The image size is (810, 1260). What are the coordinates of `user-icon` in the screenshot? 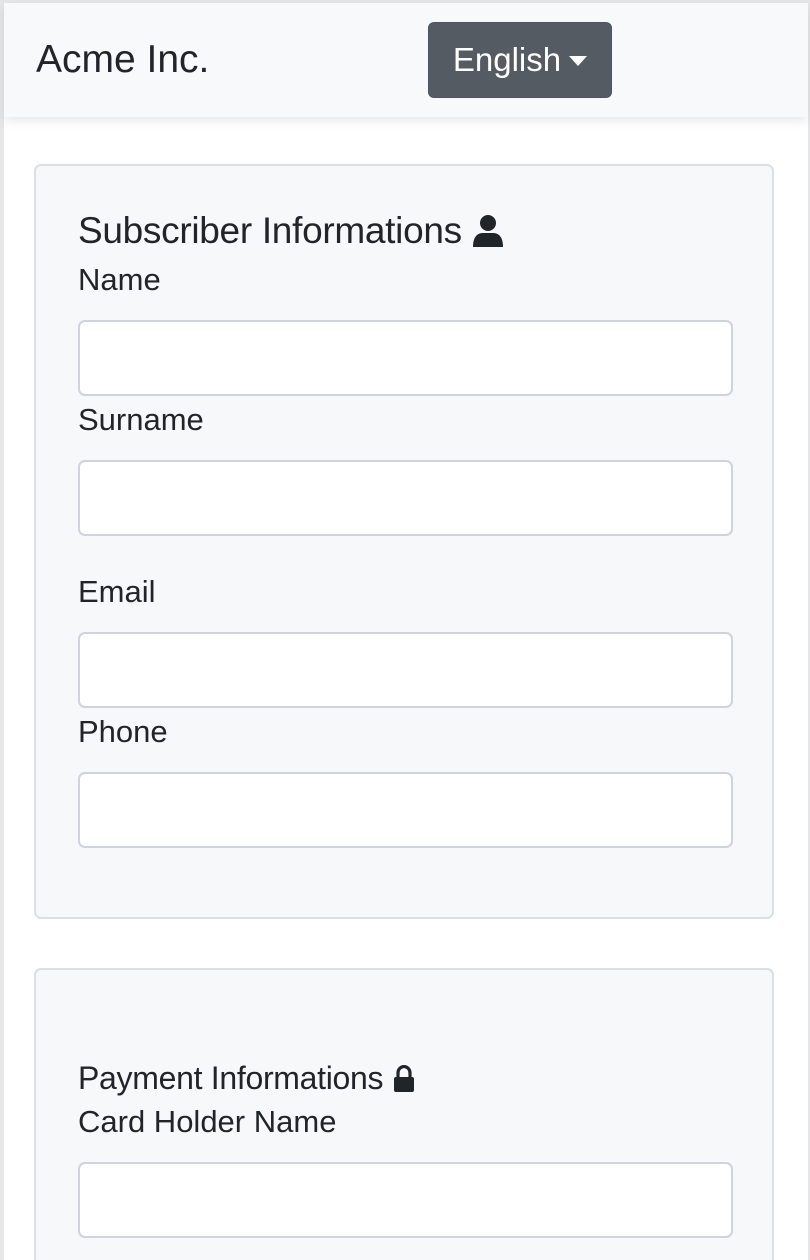 It's located at (488, 231).